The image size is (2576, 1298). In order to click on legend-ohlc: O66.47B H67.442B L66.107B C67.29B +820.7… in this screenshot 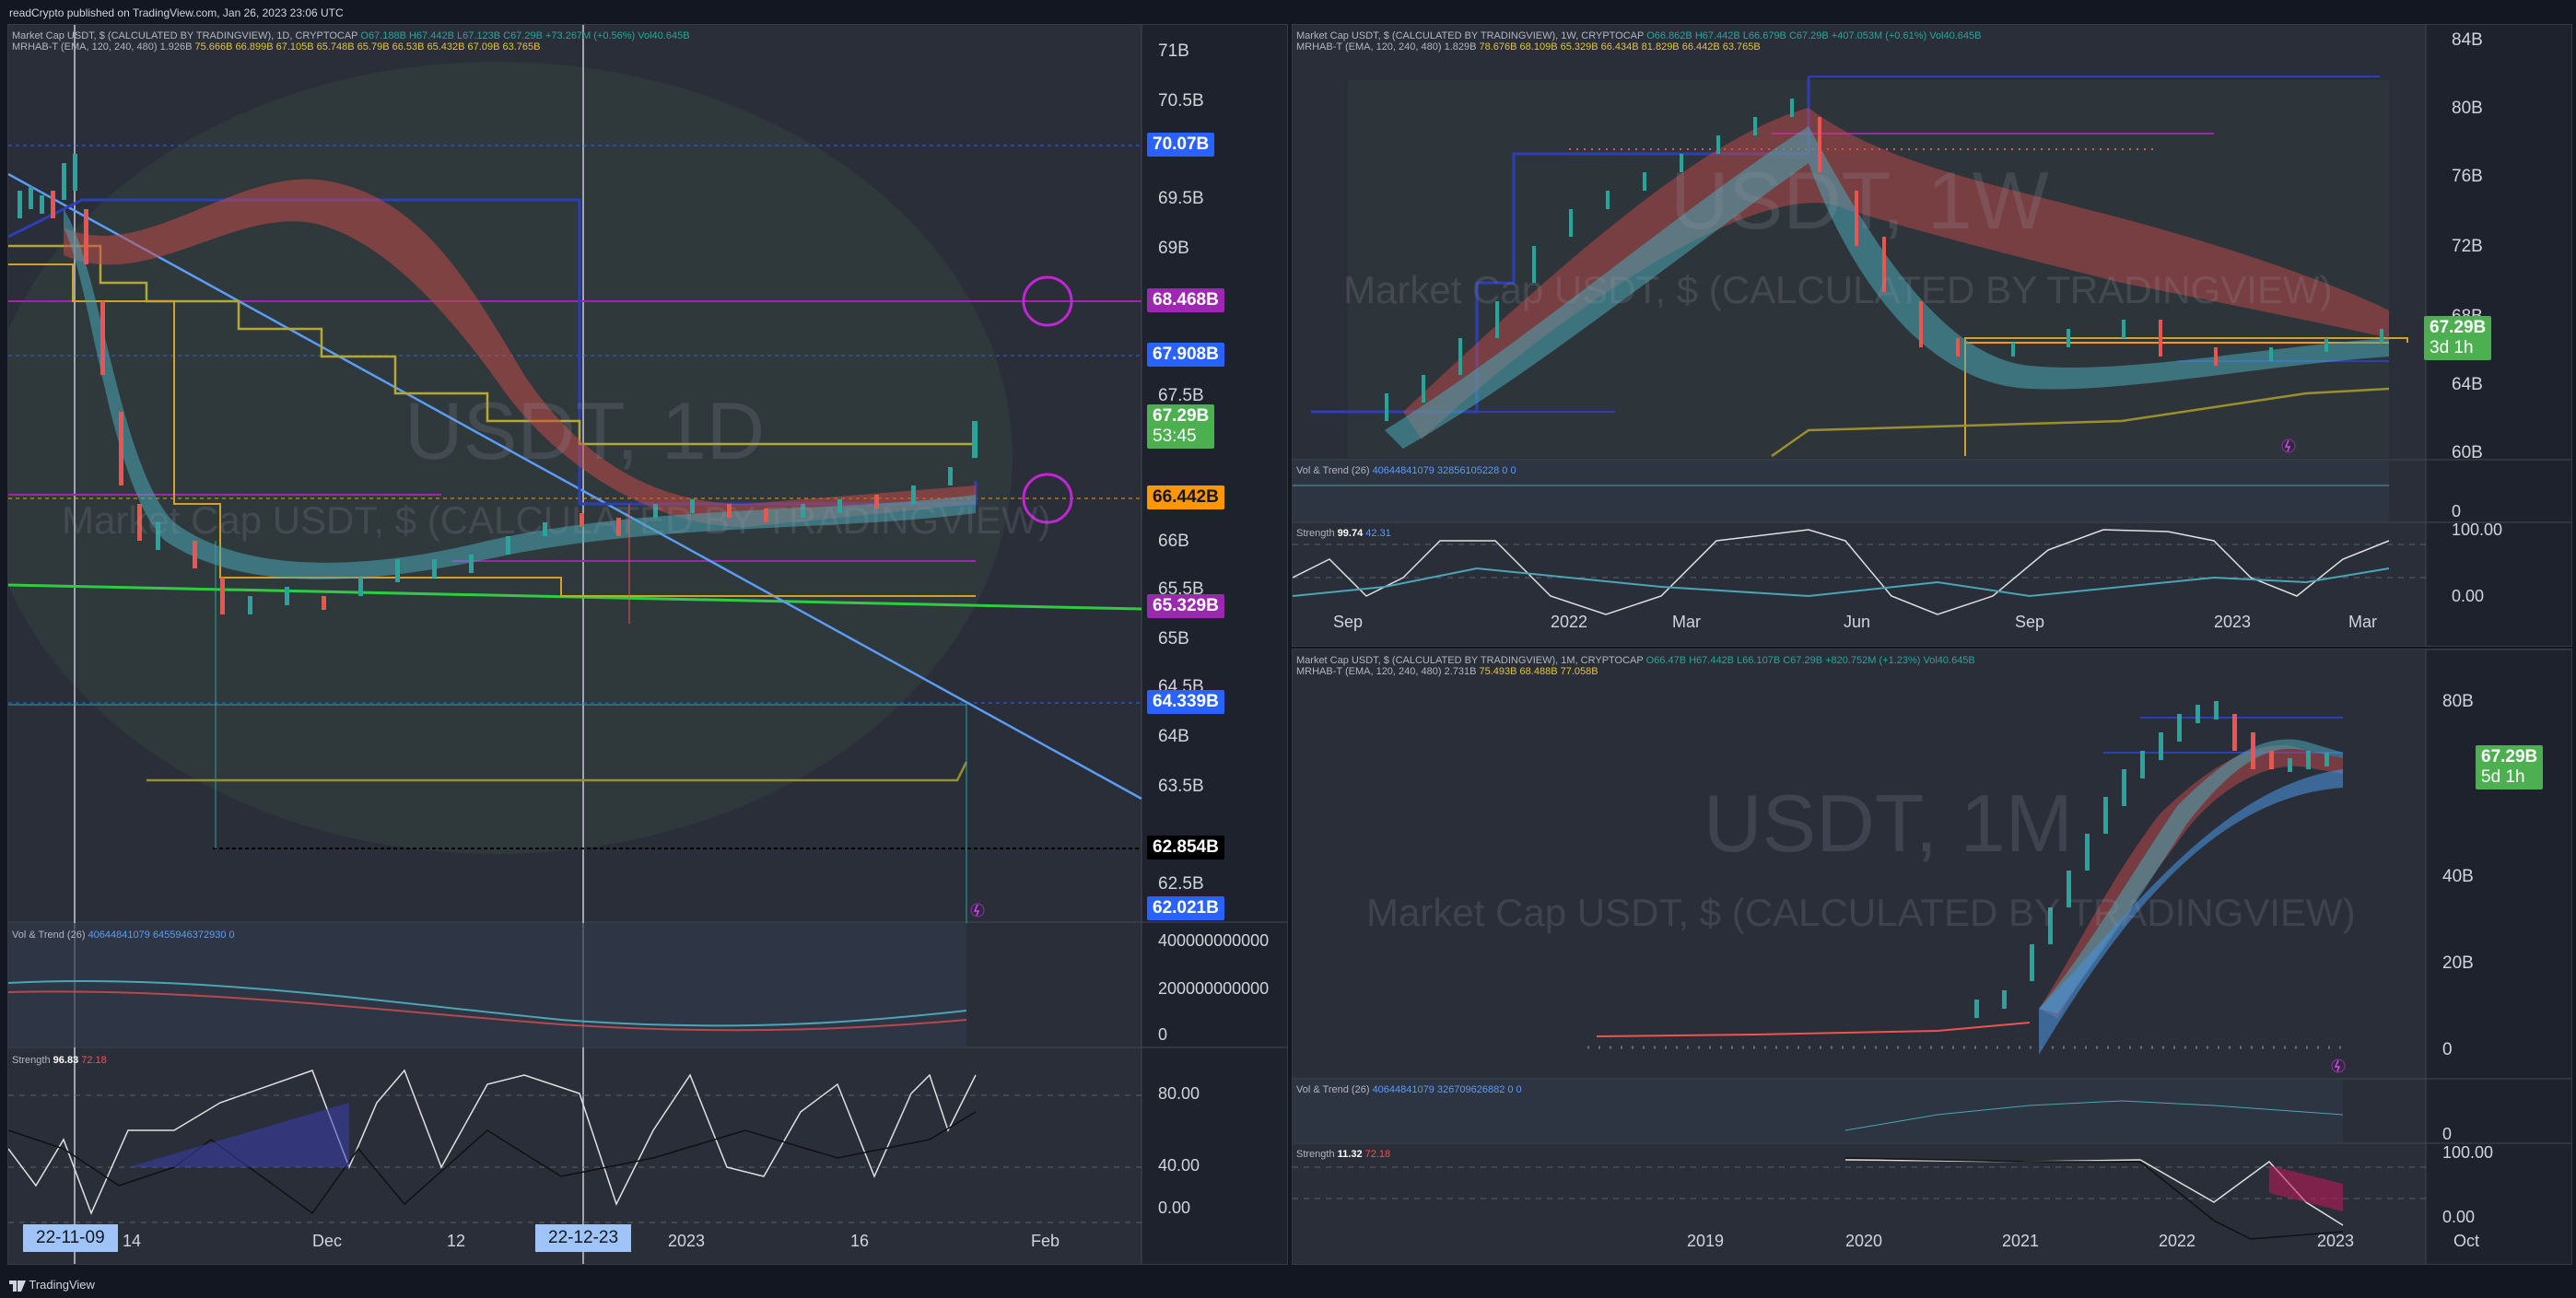, I will do `click(1810, 660)`.